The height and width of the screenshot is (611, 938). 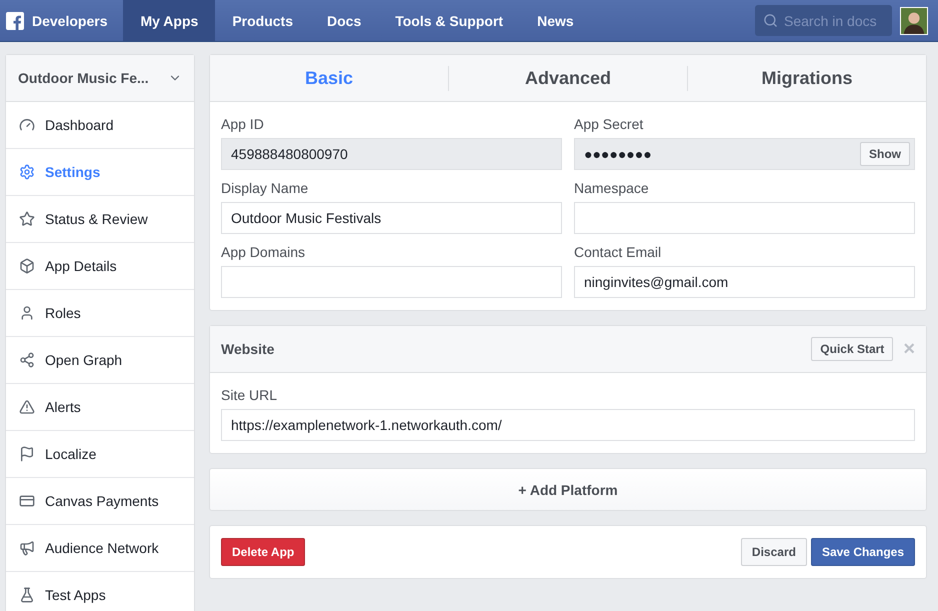 What do you see at coordinates (100, 454) in the screenshot?
I see `sidebar-item: Localize` at bounding box center [100, 454].